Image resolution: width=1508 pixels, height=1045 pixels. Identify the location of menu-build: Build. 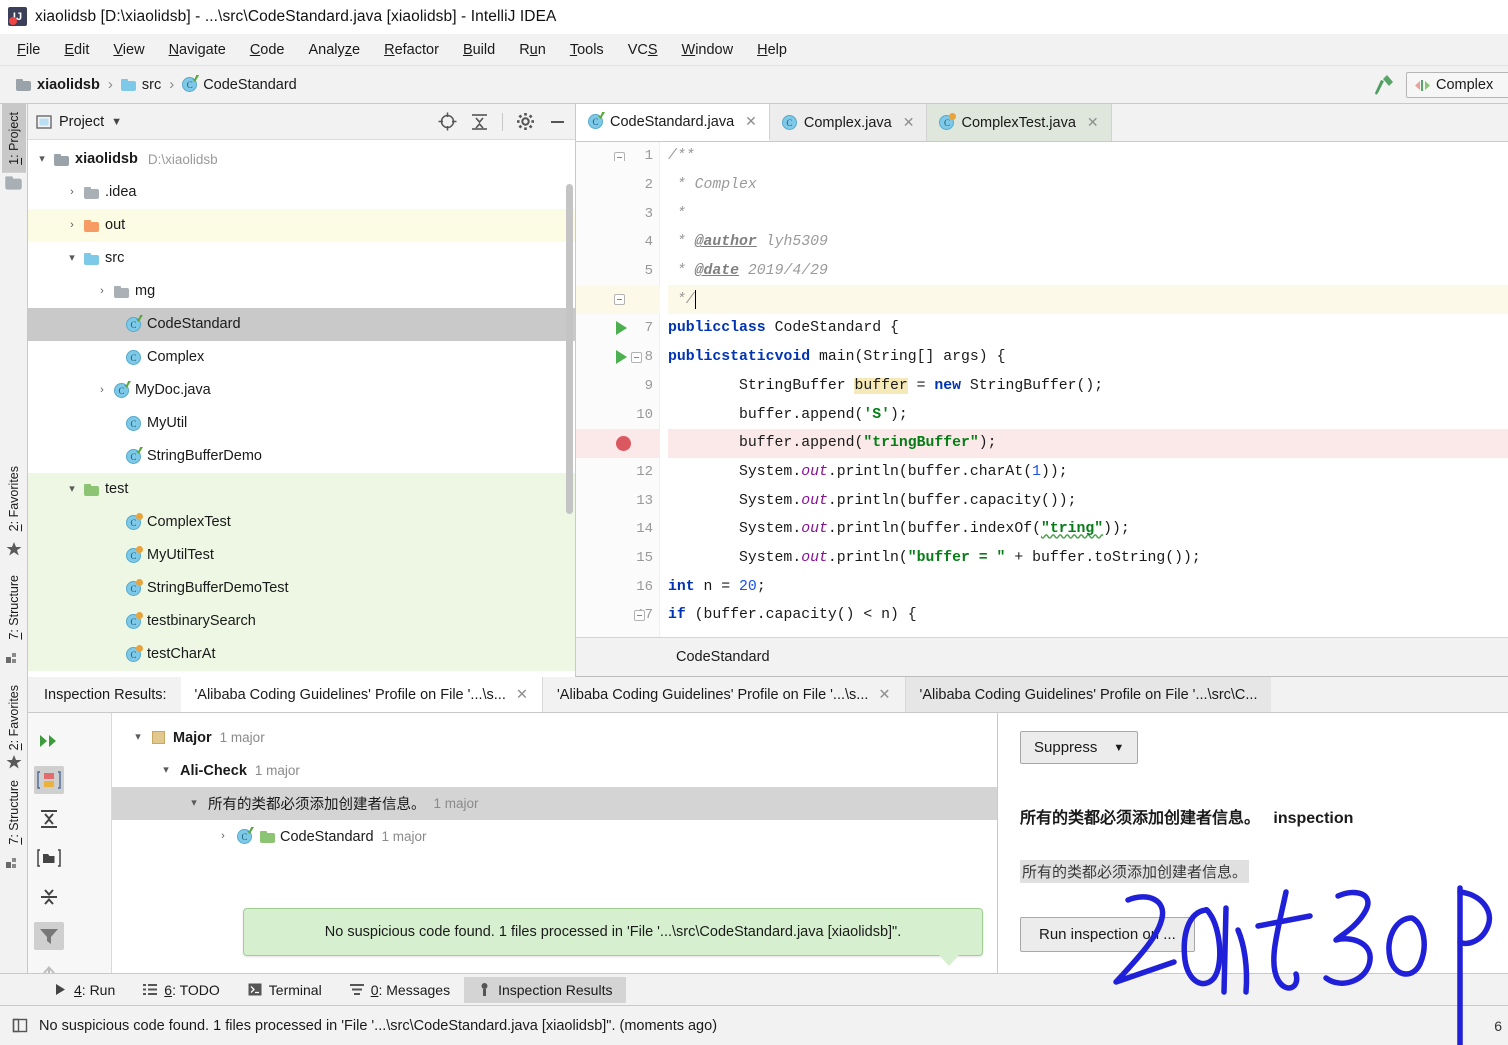
(479, 50).